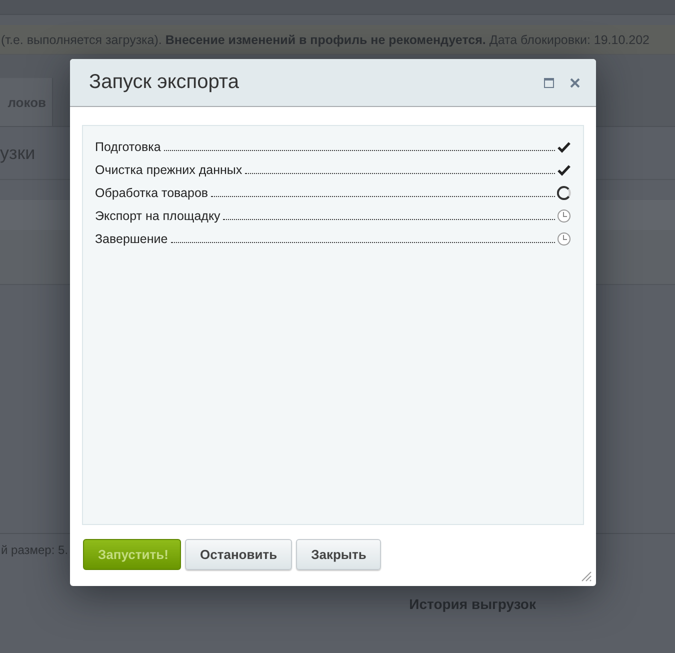 This screenshot has height=653, width=675. Describe the element at coordinates (164, 82) in the screenshot. I see `dialog-title: Запуск экспорта` at that location.